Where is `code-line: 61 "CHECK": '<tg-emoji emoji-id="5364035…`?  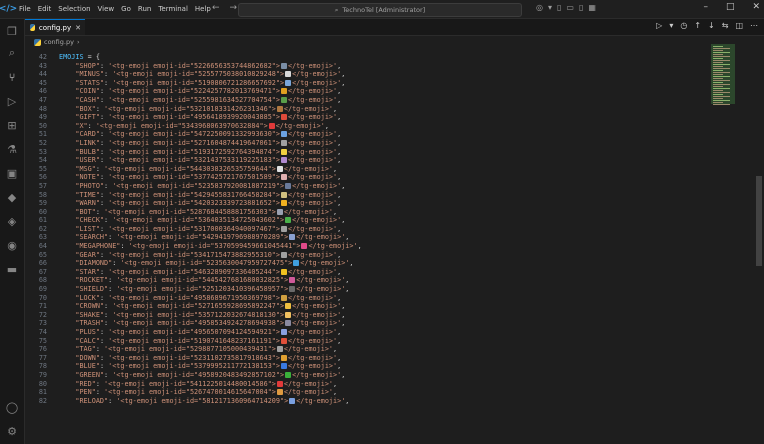 code-line: 61 "CHECK": '<tg-emoji emoji-id="5364035… is located at coordinates (365, 220).